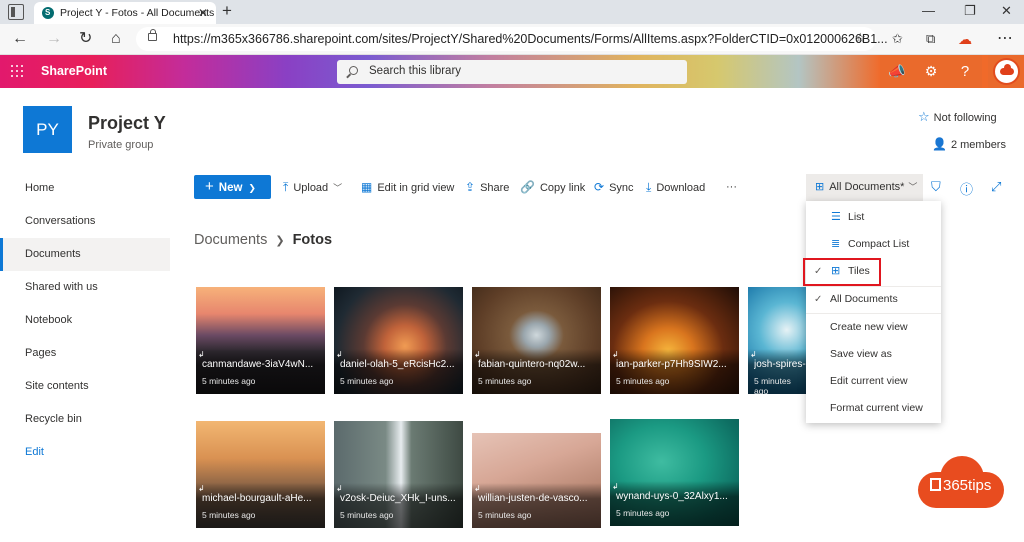  I want to click on members-button: 👤 2 members, so click(969, 144).